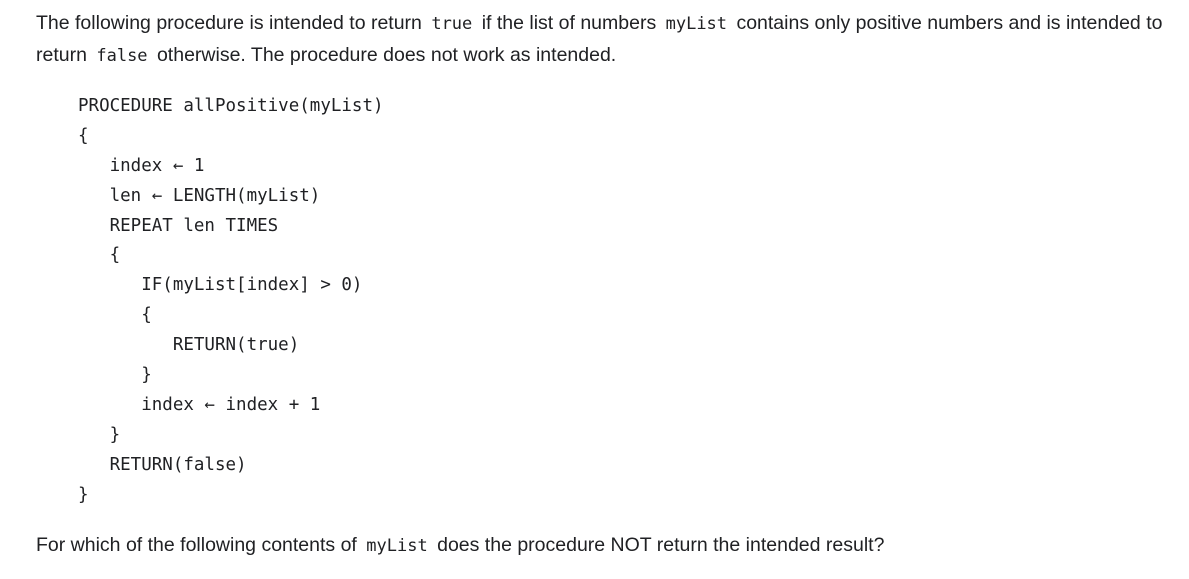 This screenshot has height=579, width=1189. What do you see at coordinates (397, 546) in the screenshot?
I see `inline-code-mylist-question: myList` at bounding box center [397, 546].